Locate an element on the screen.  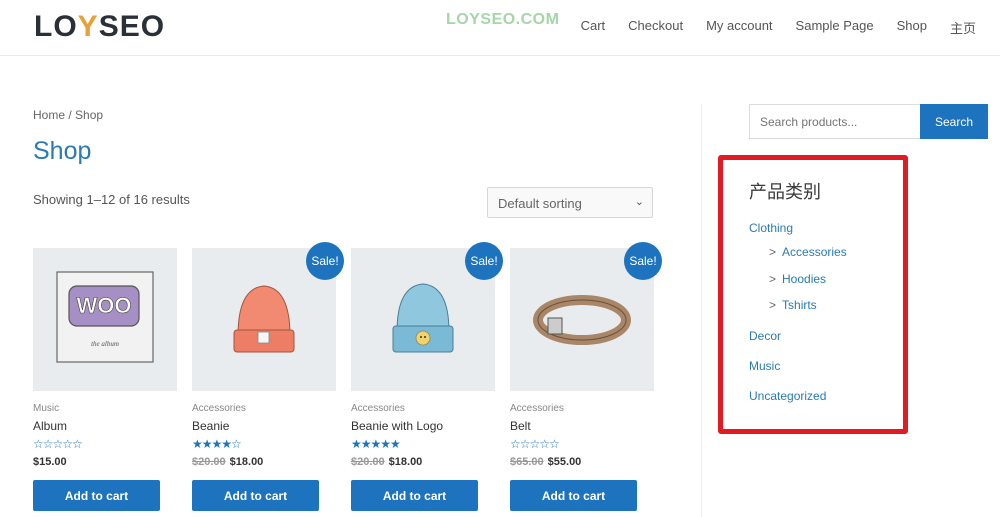
site-logo: LOYSEO is located at coordinates (99, 27).